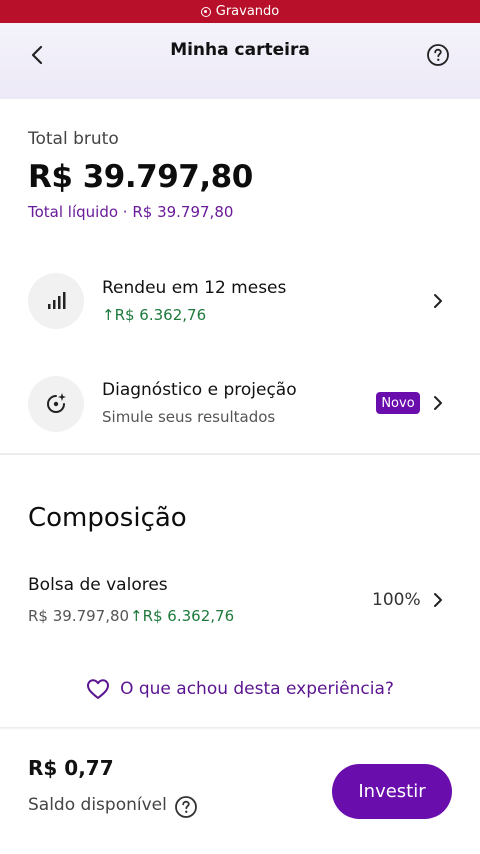 The height and width of the screenshot is (854, 480). What do you see at coordinates (257, 689) in the screenshot?
I see `feedback-label: O que achou desta experiência?` at bounding box center [257, 689].